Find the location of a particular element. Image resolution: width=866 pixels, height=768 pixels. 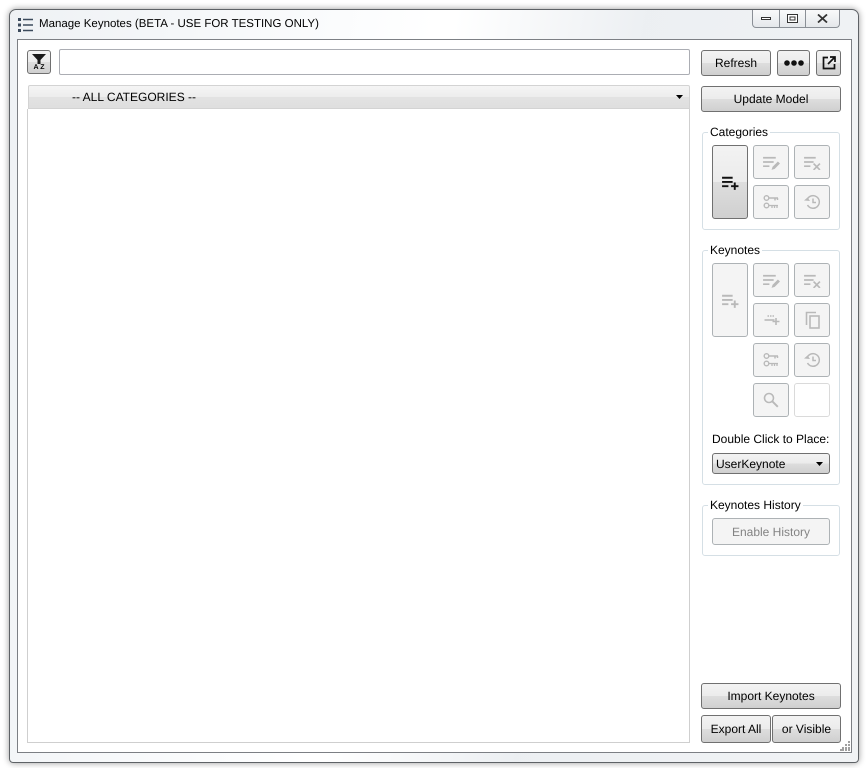

close-icon is located at coordinates (822, 18).